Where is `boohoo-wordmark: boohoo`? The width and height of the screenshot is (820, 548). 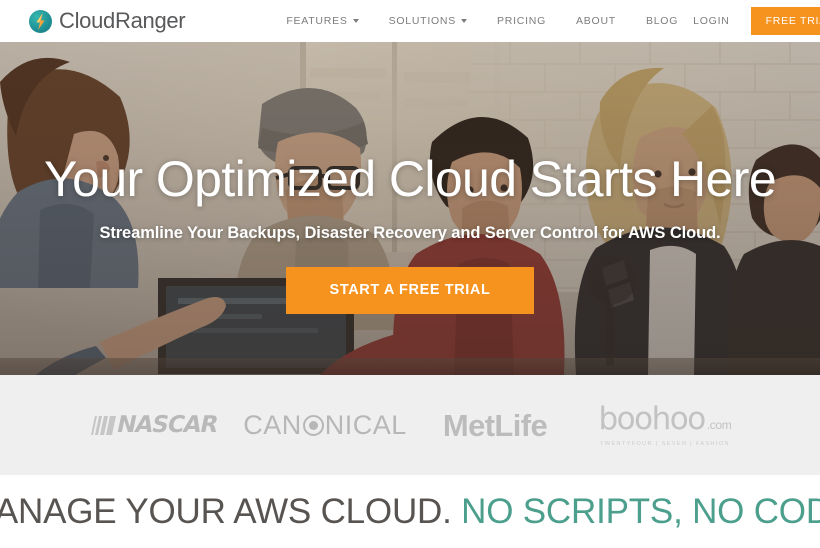 boohoo-wordmark: boohoo is located at coordinates (652, 418).